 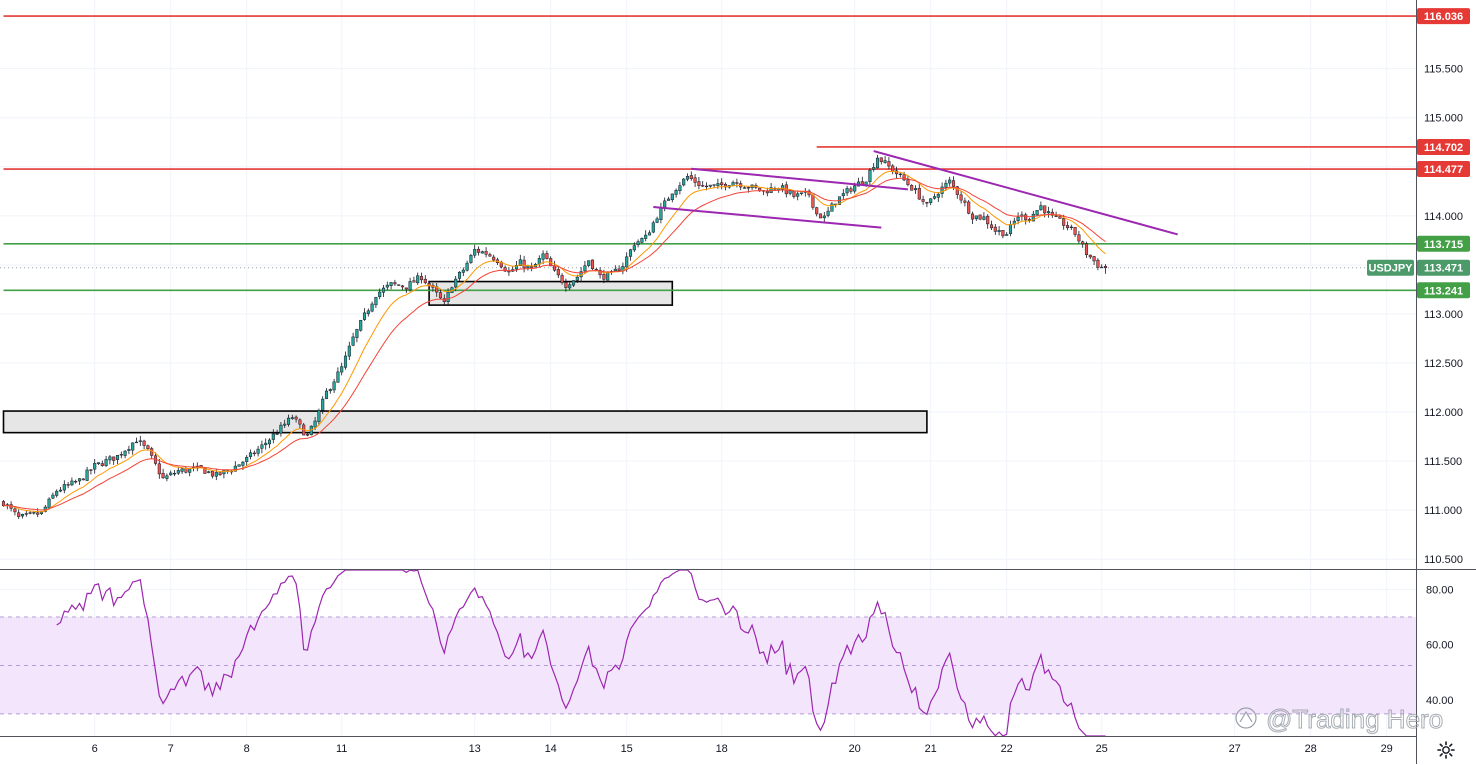 I want to click on time-tick-label: 8, so click(x=247, y=749).